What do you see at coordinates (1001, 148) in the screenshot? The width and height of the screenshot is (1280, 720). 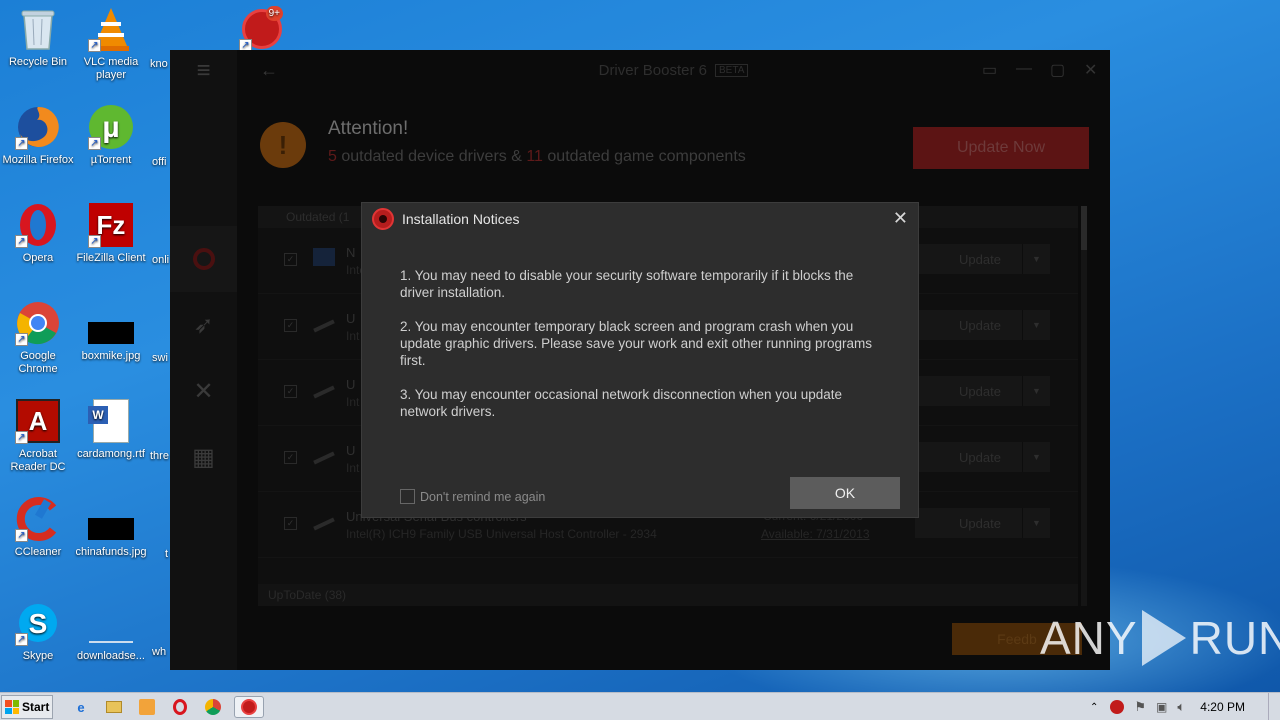 I see `update-now-button: Update Now` at bounding box center [1001, 148].